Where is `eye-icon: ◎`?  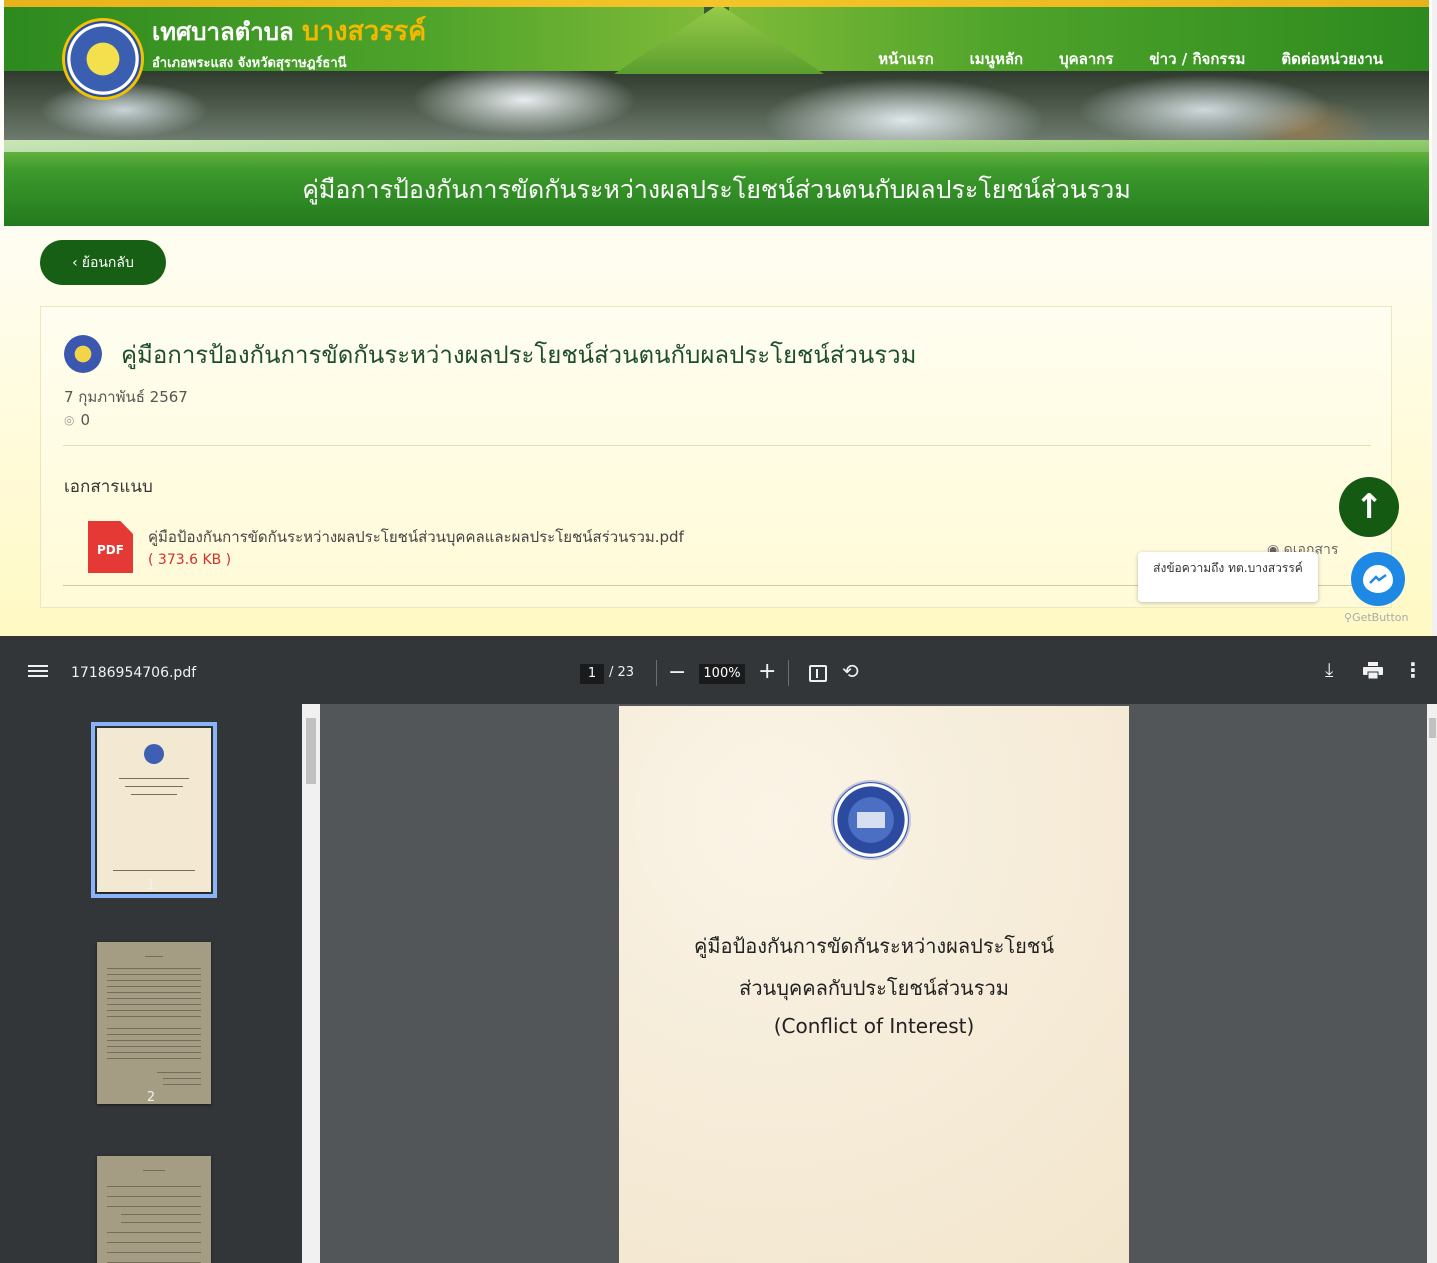
eye-icon: ◎ is located at coordinates (69, 420).